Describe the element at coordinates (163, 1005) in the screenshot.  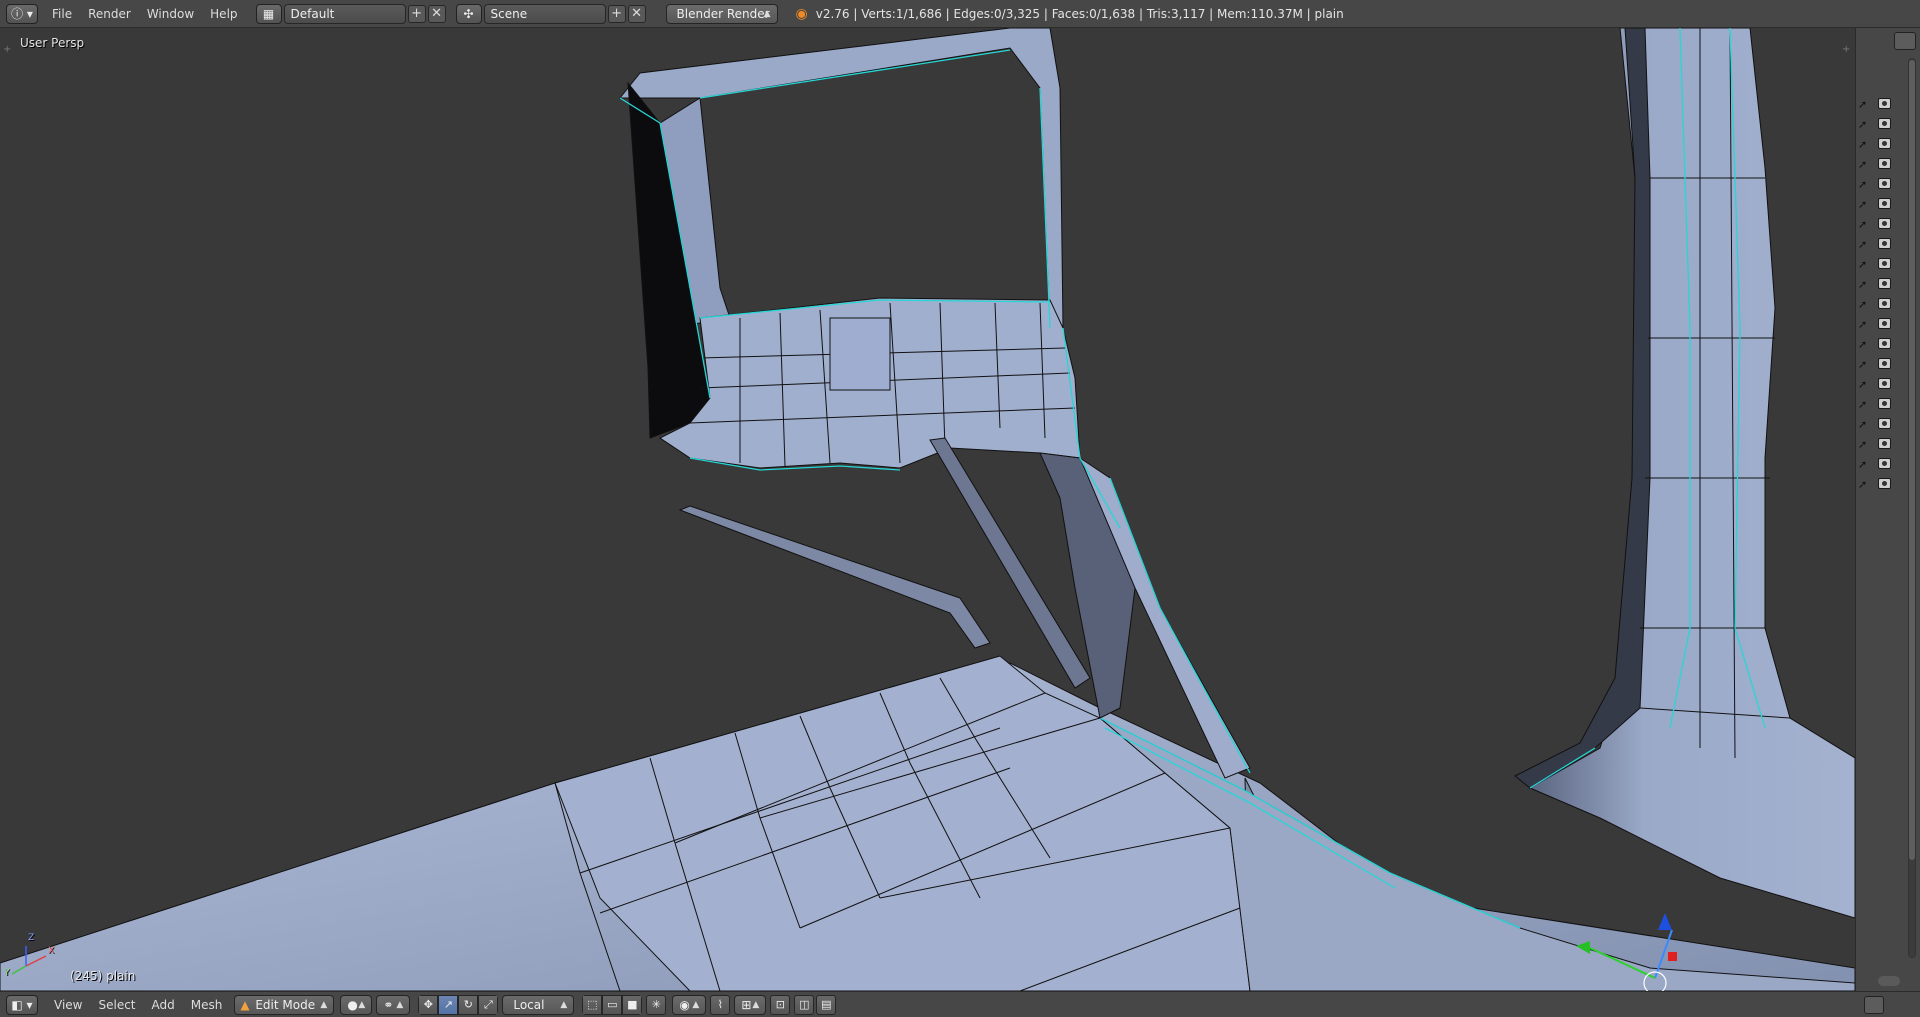
I see `menu-add: Add` at that location.